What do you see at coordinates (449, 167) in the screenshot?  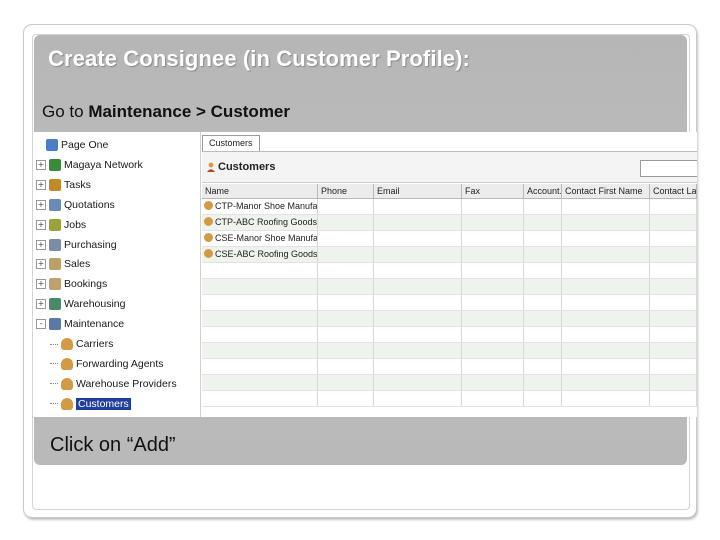 I see `view-header: Customers` at bounding box center [449, 167].